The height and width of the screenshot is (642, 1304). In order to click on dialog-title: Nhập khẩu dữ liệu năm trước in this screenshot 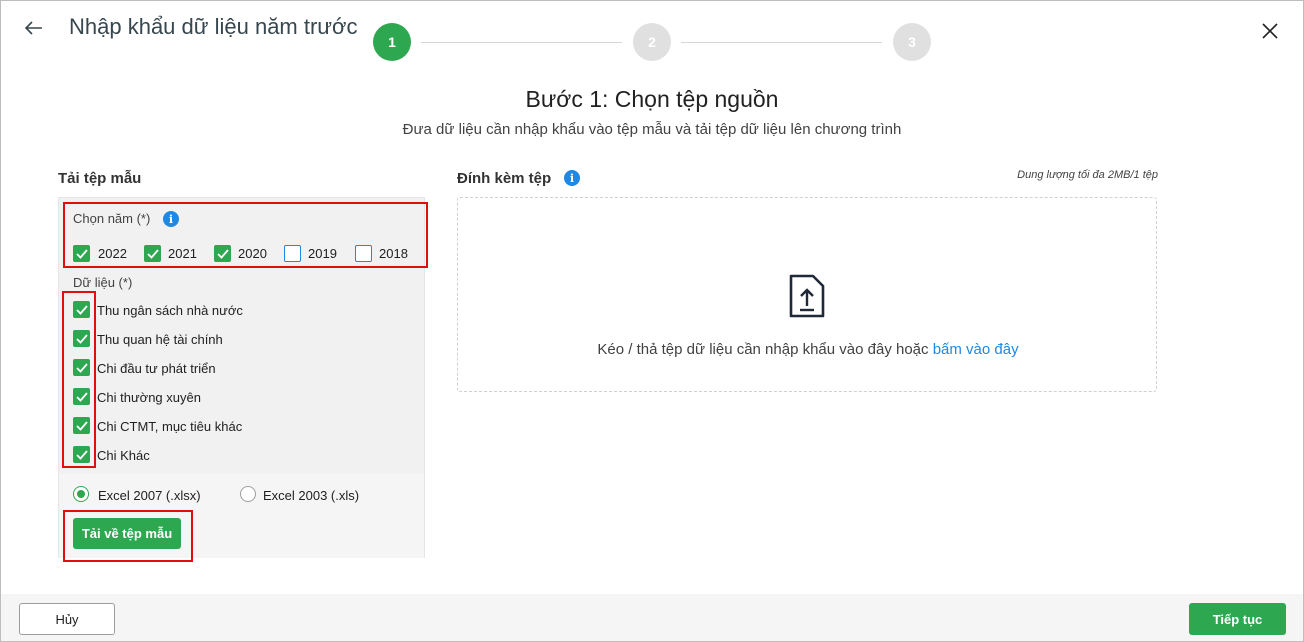, I will do `click(213, 26)`.